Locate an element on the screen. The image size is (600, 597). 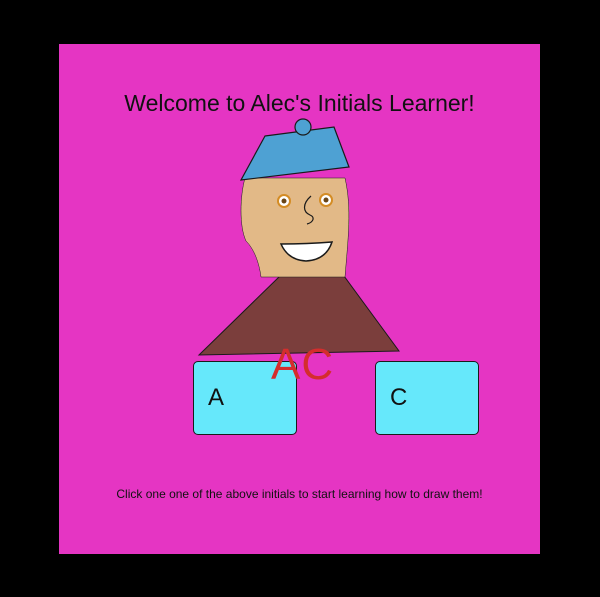
initial-c-label: C is located at coordinates (399, 397).